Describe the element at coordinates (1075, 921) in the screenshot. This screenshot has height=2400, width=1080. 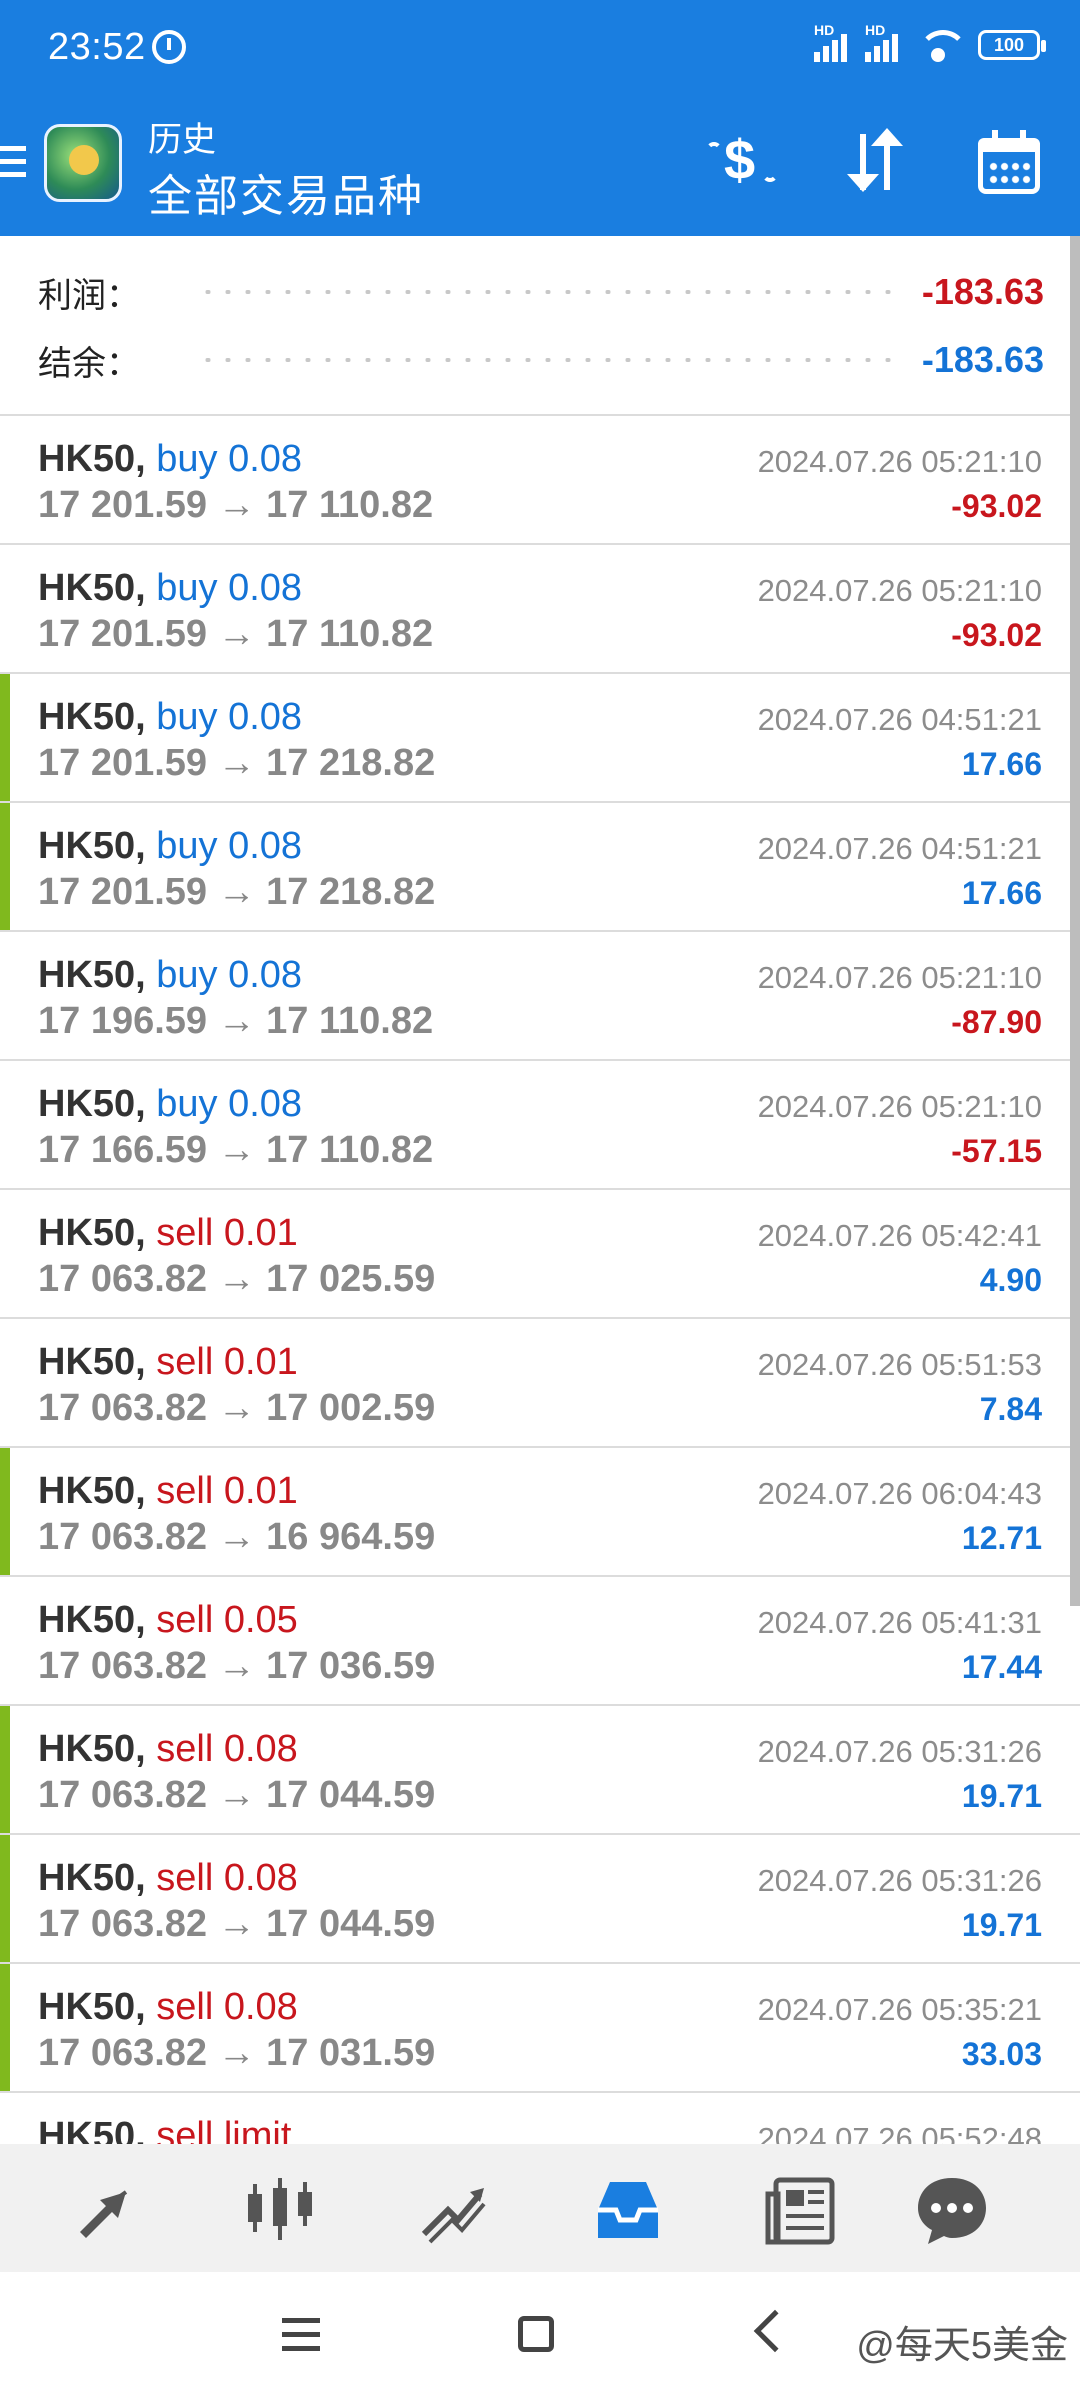
I see `scrollbar` at that location.